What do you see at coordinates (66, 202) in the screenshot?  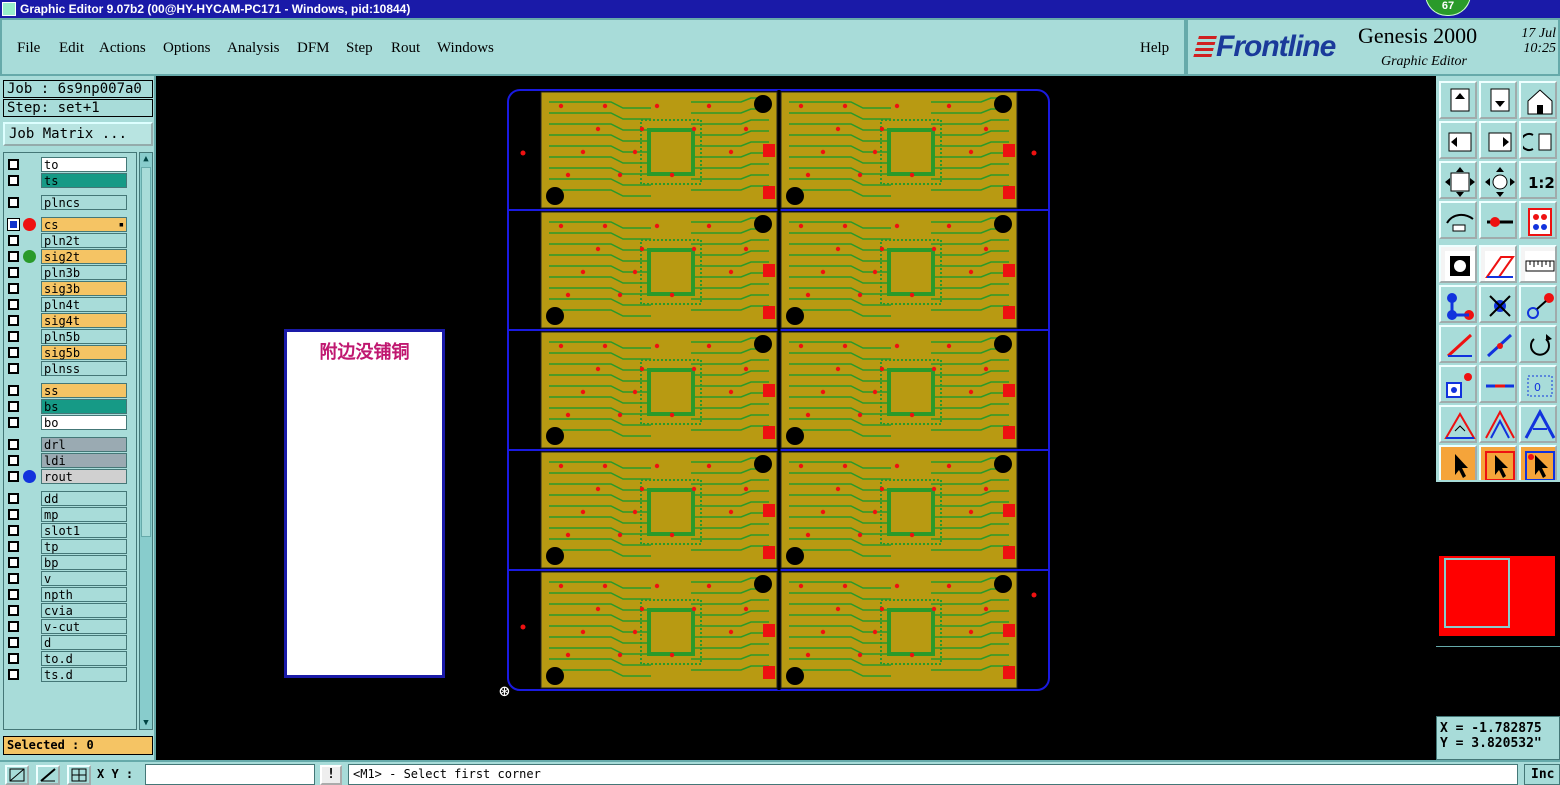 I see `layer-row: plncs` at bounding box center [66, 202].